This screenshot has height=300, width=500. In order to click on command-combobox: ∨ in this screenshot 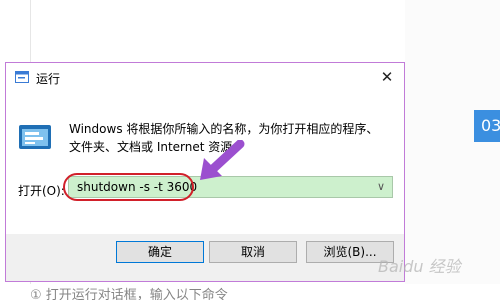, I will do `click(230, 187)`.